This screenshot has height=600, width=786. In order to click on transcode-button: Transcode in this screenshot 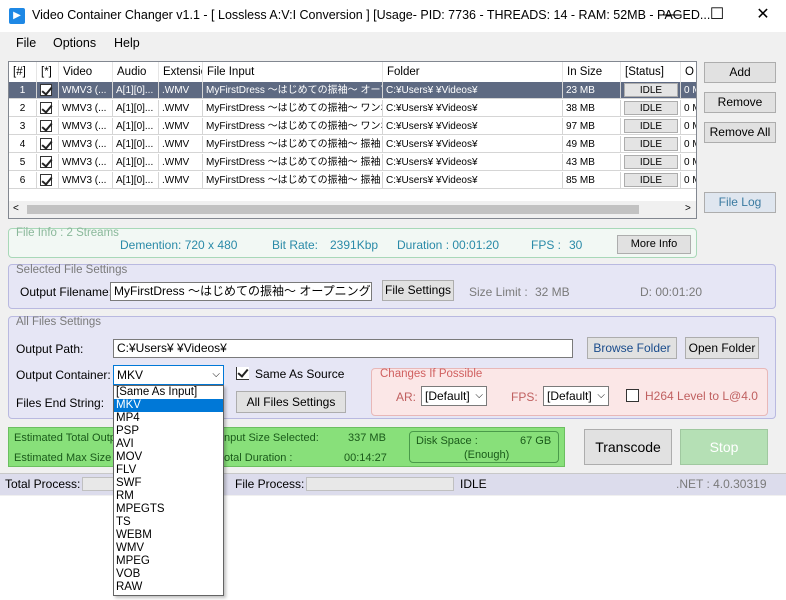, I will do `click(628, 447)`.